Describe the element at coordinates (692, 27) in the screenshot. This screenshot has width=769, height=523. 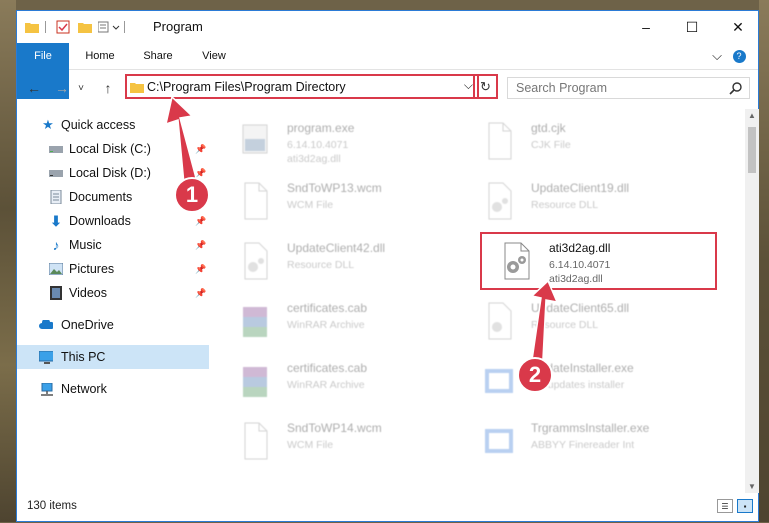
I see `maximize-button: ☐` at that location.